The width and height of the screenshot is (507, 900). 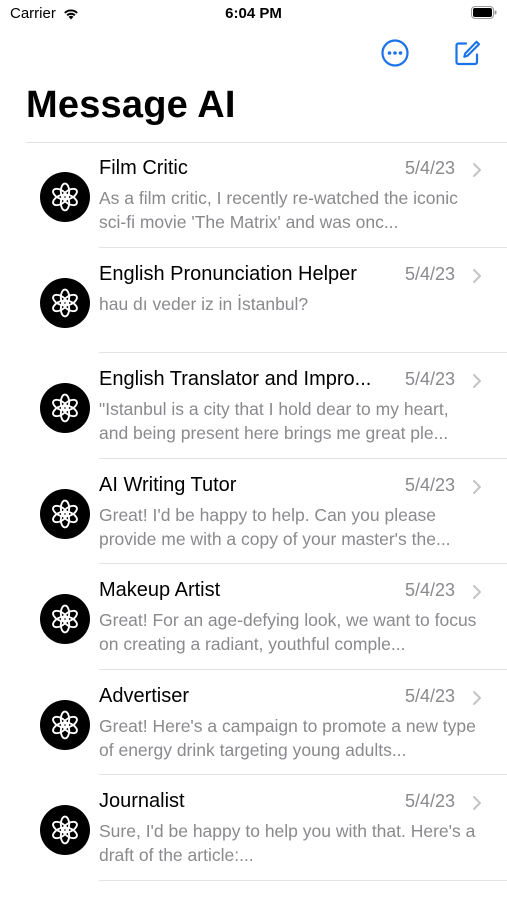 I want to click on status-bar: Carrier 6:04 PM, so click(x=253, y=15).